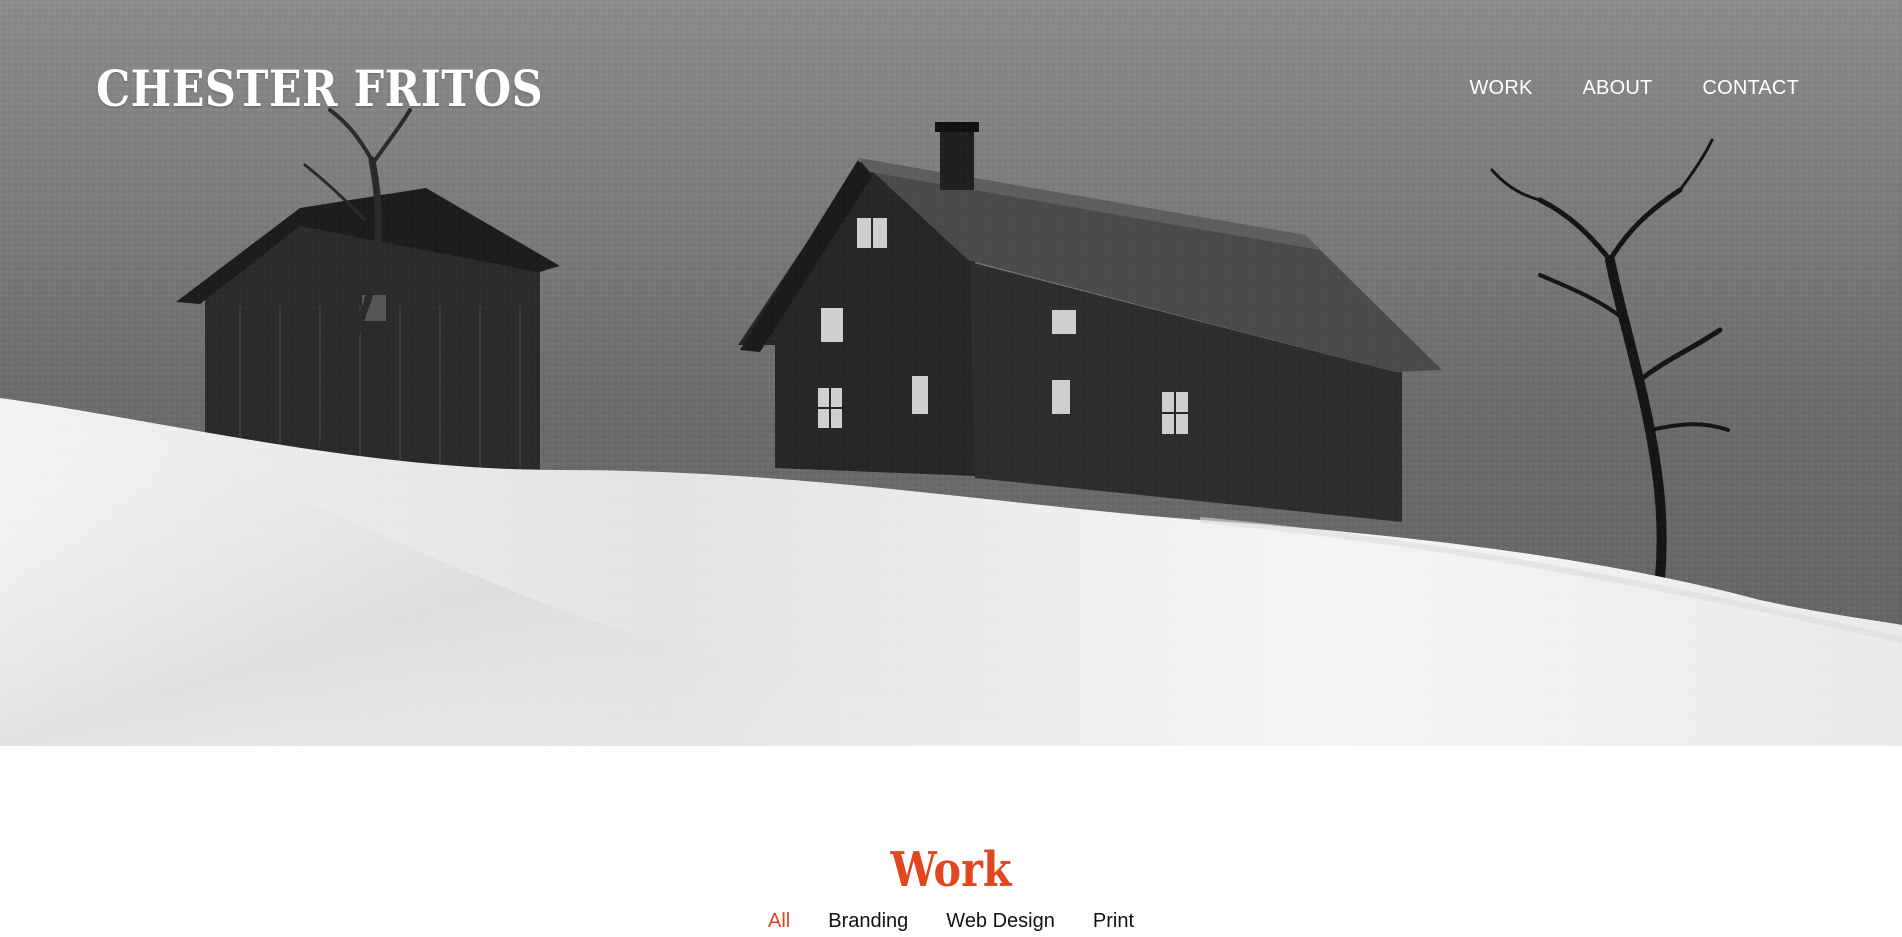 Image resolution: width=1902 pixels, height=937 pixels. I want to click on site-logo: CHESTER FRITOS, so click(319, 89).